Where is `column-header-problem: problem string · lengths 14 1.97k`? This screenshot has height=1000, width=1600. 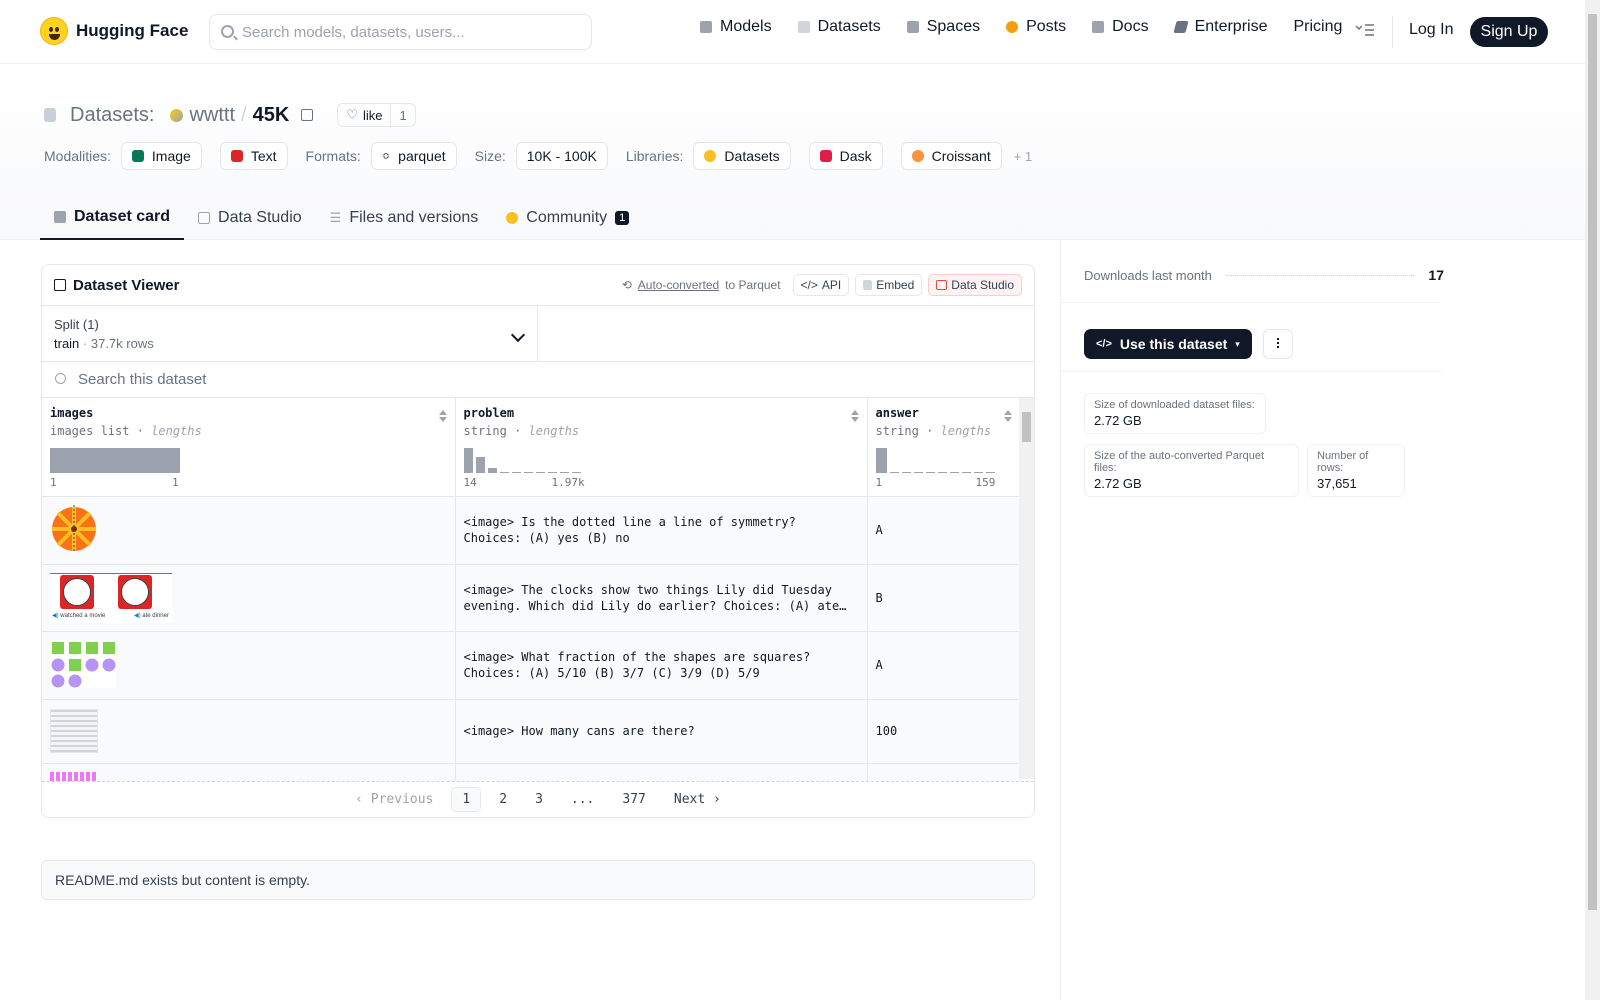 column-header-problem: problem string · lengths 14 1.97k is located at coordinates (661, 447).